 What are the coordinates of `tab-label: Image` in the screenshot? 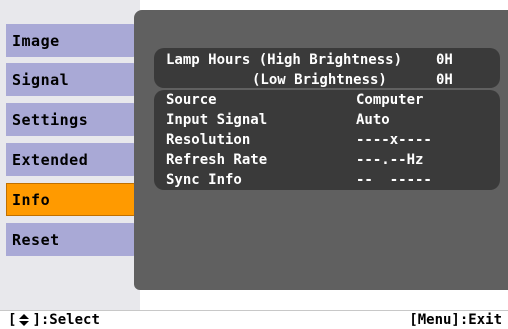 It's located at (36, 40).